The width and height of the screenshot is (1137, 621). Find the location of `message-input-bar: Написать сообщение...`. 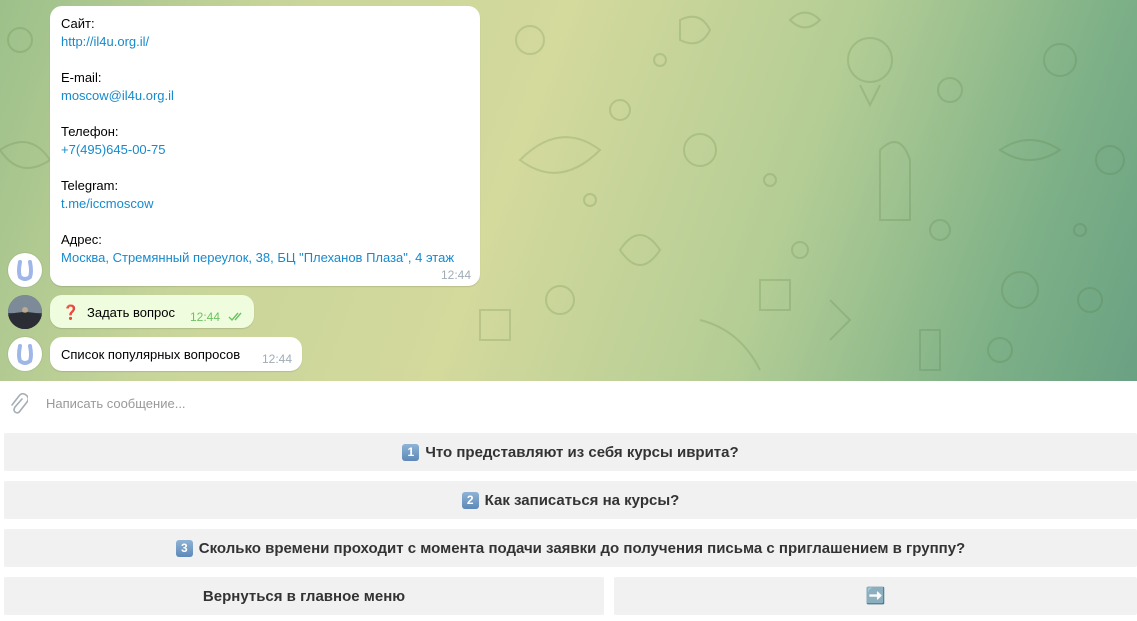

message-input-bar: Написать сообщение... is located at coordinates (568, 404).